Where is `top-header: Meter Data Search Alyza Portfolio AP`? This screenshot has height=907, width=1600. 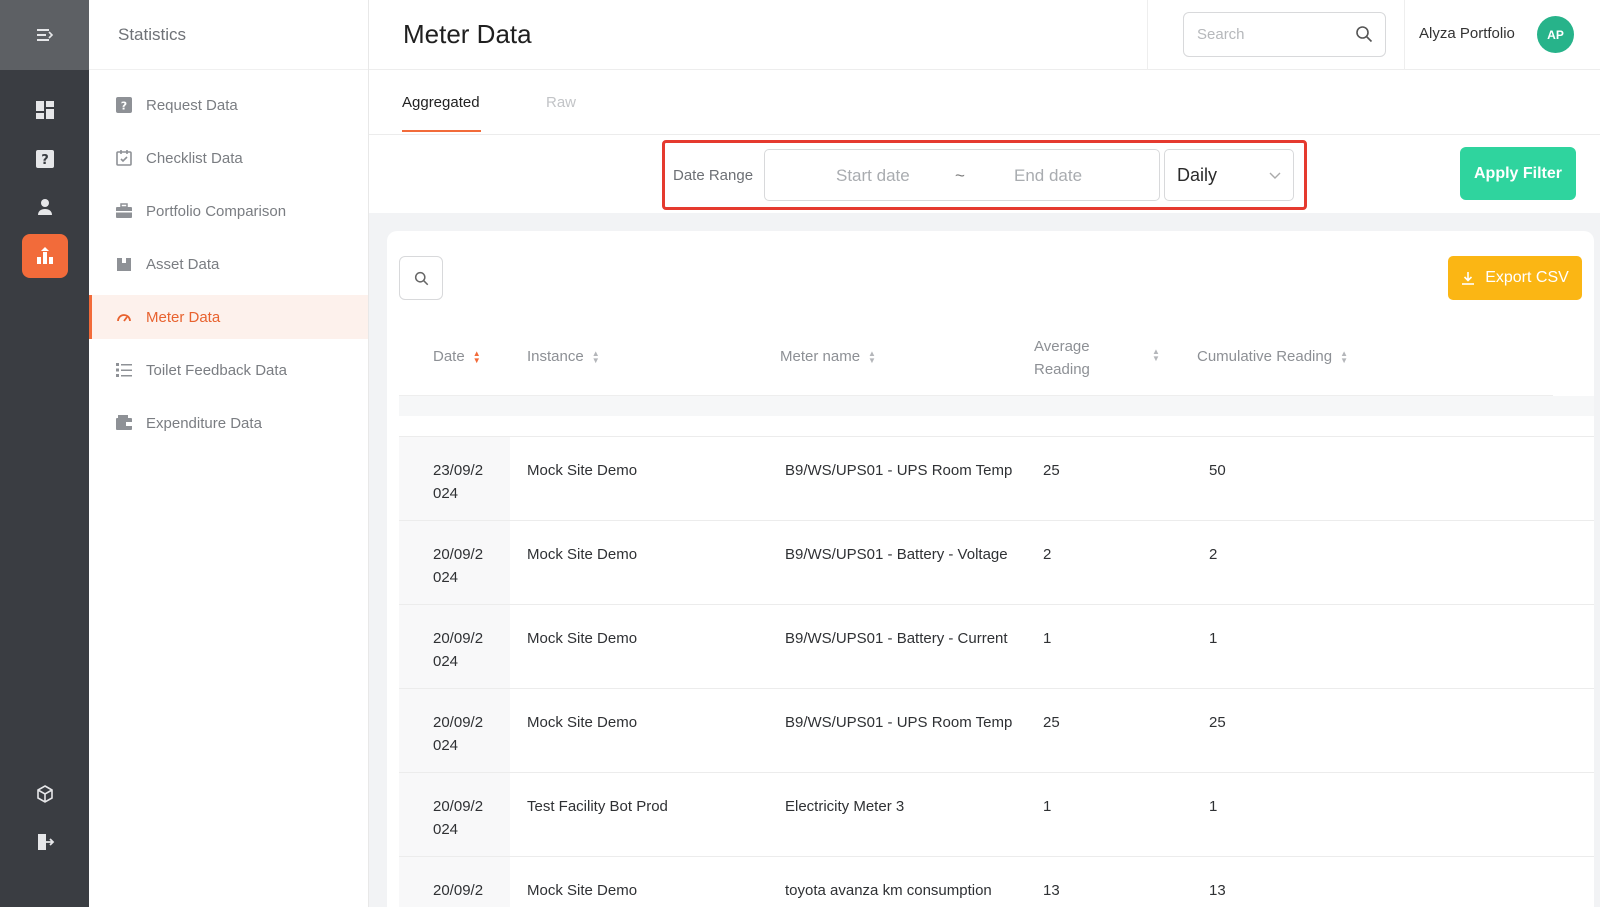 top-header: Meter Data Search Alyza Portfolio AP is located at coordinates (984, 35).